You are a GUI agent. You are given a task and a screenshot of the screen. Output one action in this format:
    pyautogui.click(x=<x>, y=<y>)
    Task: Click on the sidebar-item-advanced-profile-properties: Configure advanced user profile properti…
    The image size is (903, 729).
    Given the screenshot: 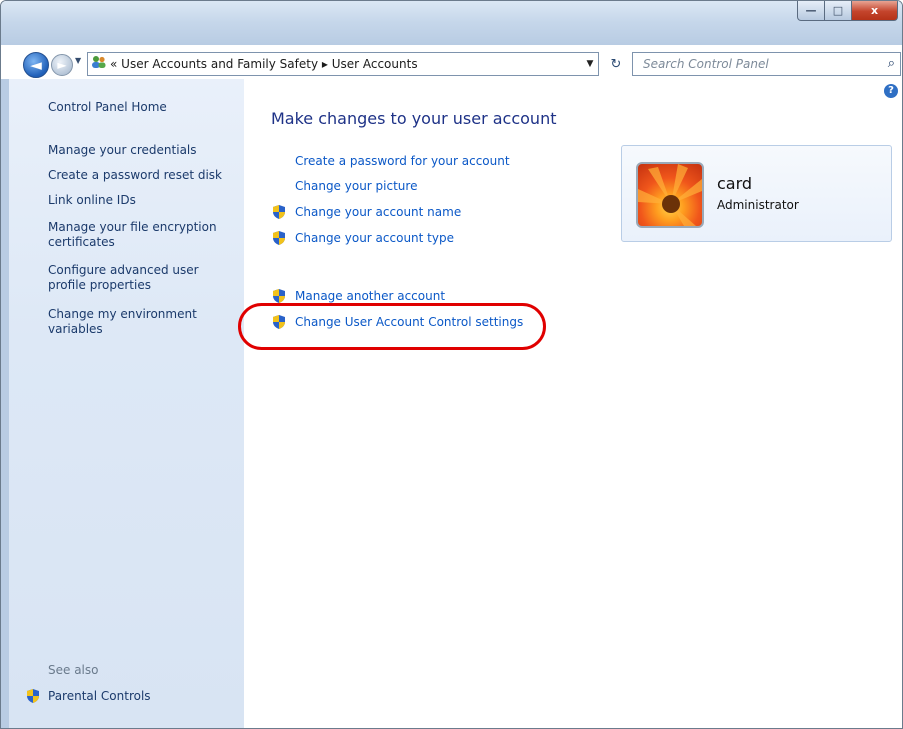 What is the action you would take?
    pyautogui.click(x=143, y=278)
    